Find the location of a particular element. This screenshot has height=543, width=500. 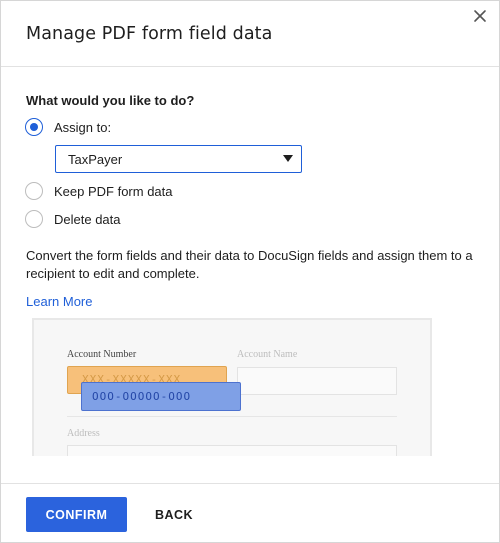

address-label: Address is located at coordinates (83, 433).